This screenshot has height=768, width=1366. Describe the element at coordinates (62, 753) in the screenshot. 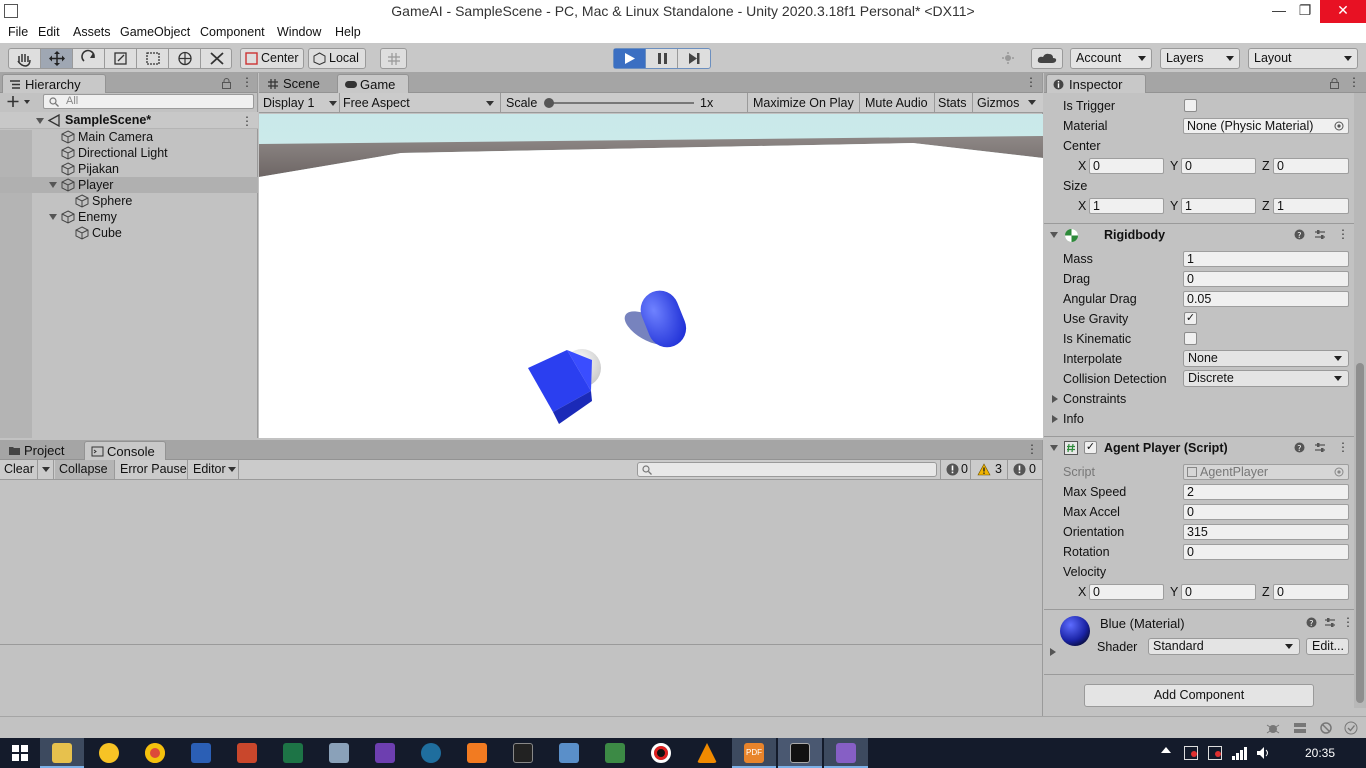

I see `taskbar-file-explorer` at that location.